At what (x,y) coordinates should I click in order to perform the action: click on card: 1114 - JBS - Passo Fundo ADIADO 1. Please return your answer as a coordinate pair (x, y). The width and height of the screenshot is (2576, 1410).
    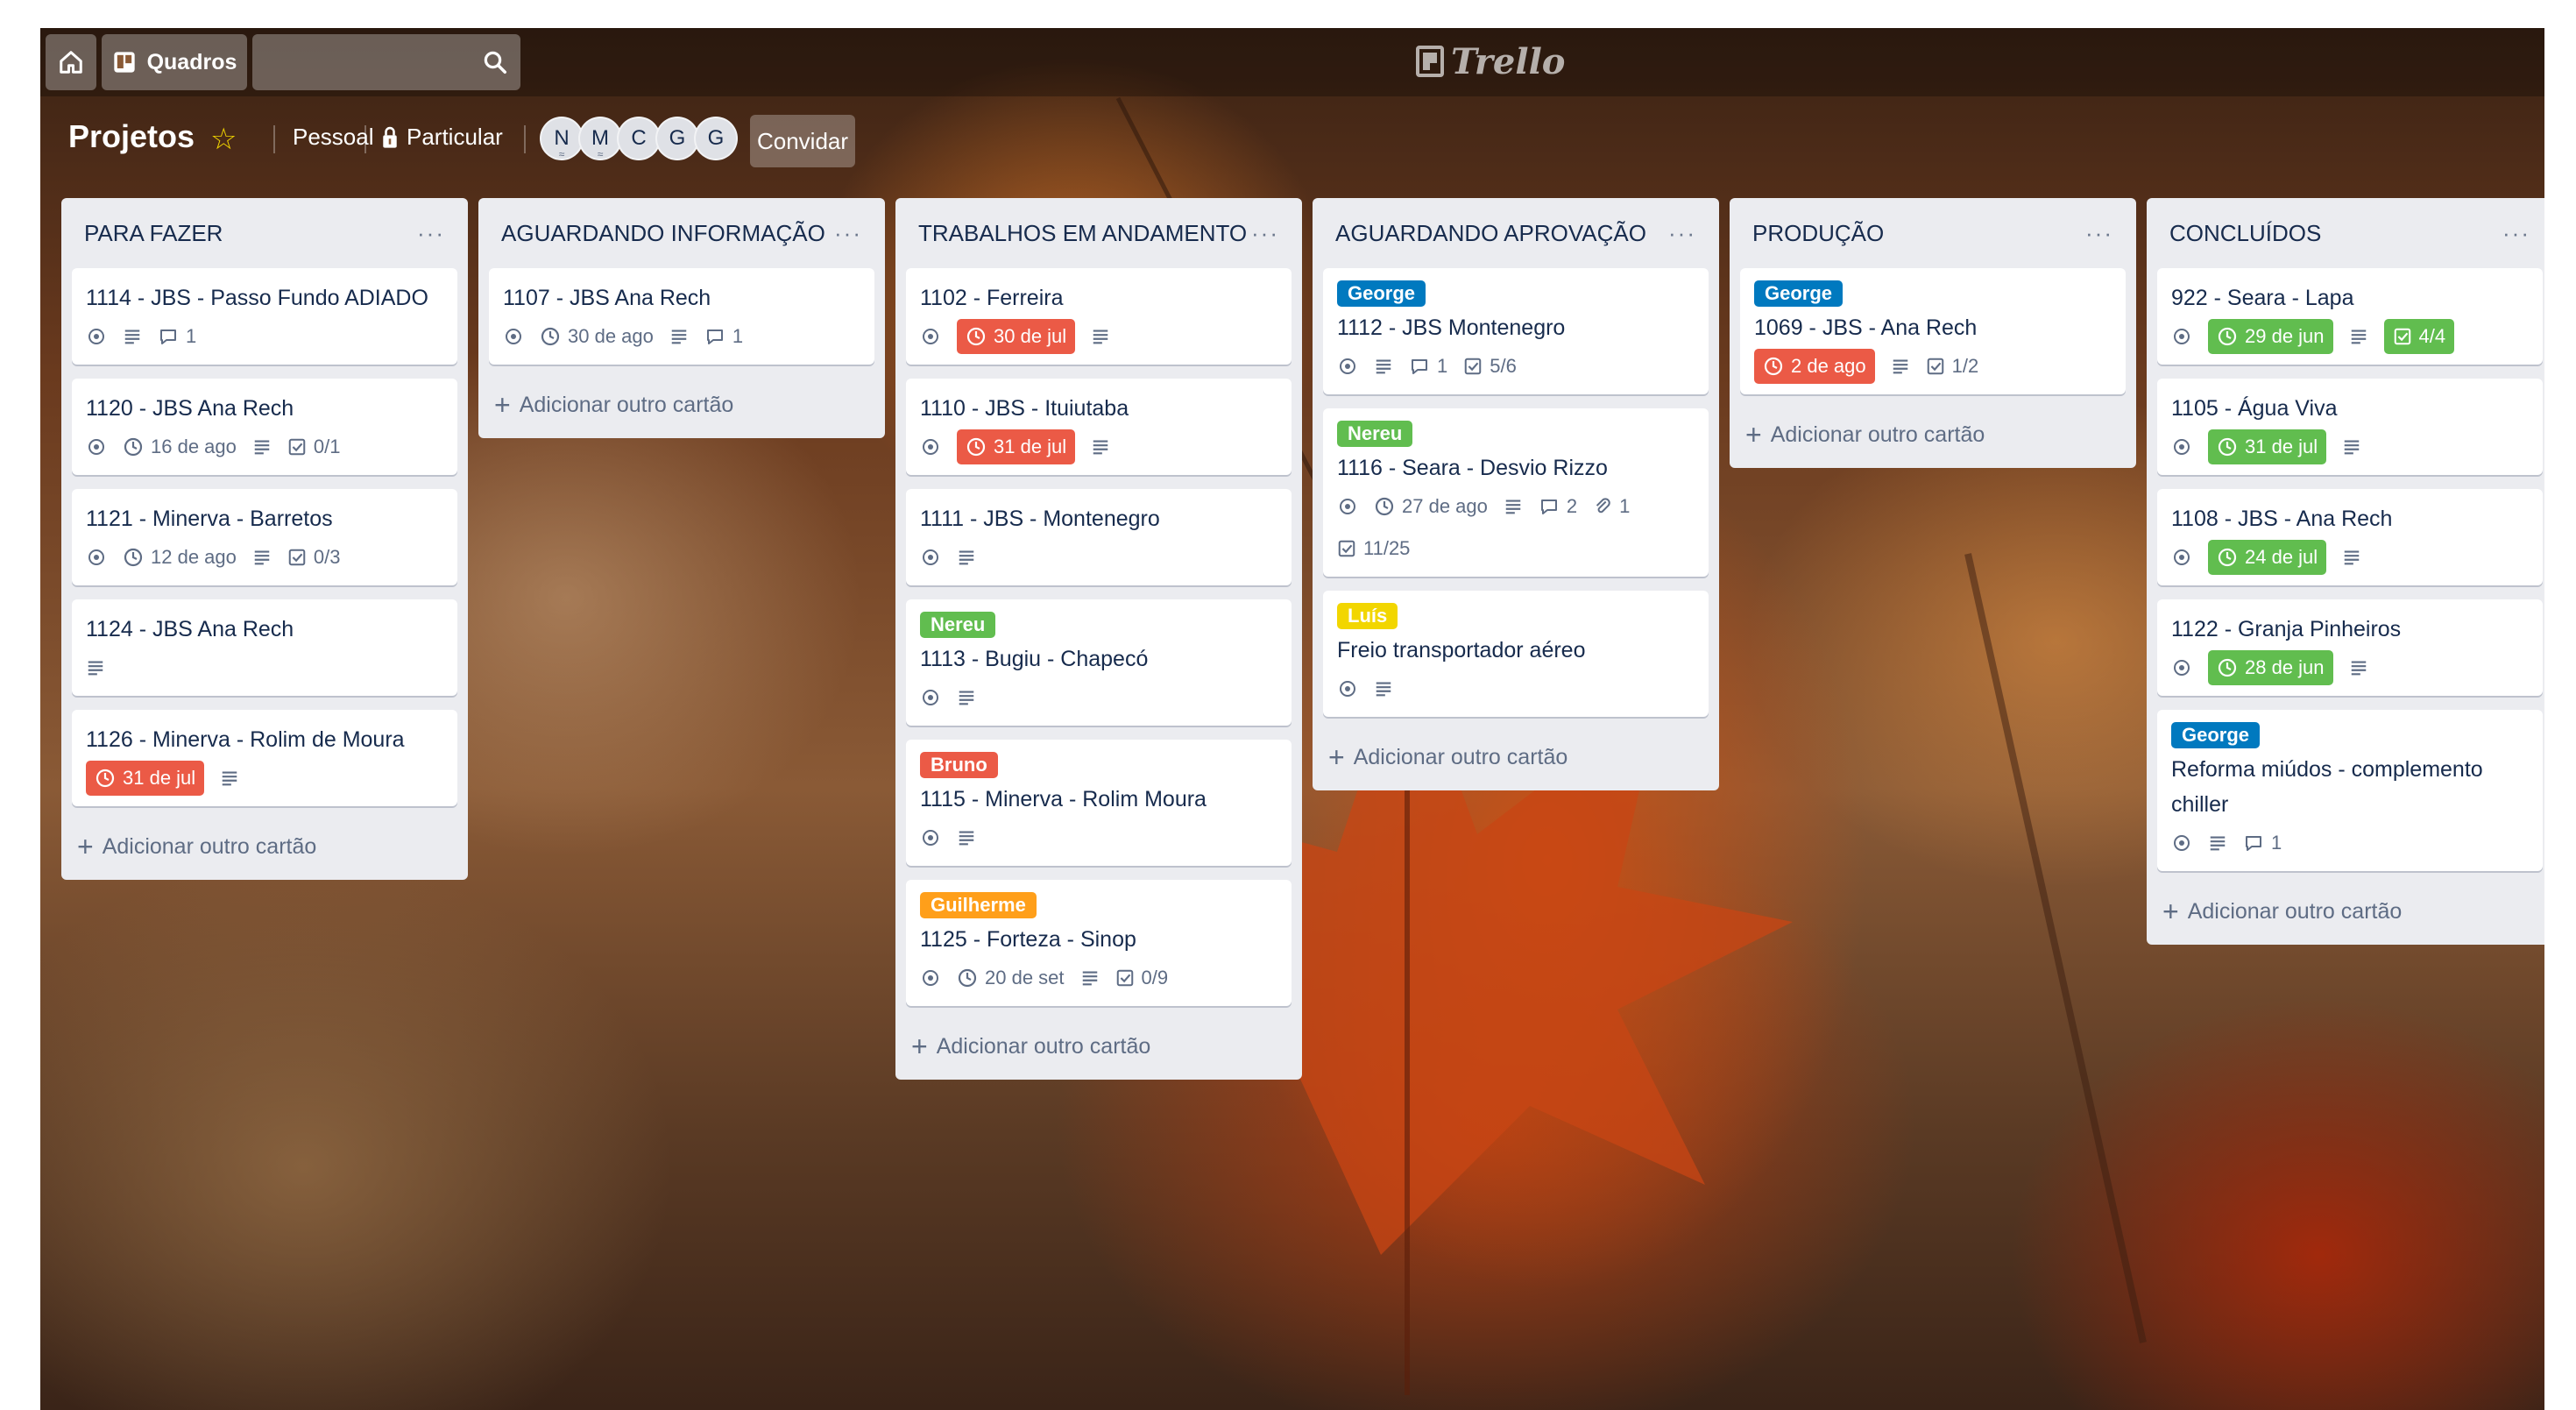
    Looking at the image, I should click on (264, 317).